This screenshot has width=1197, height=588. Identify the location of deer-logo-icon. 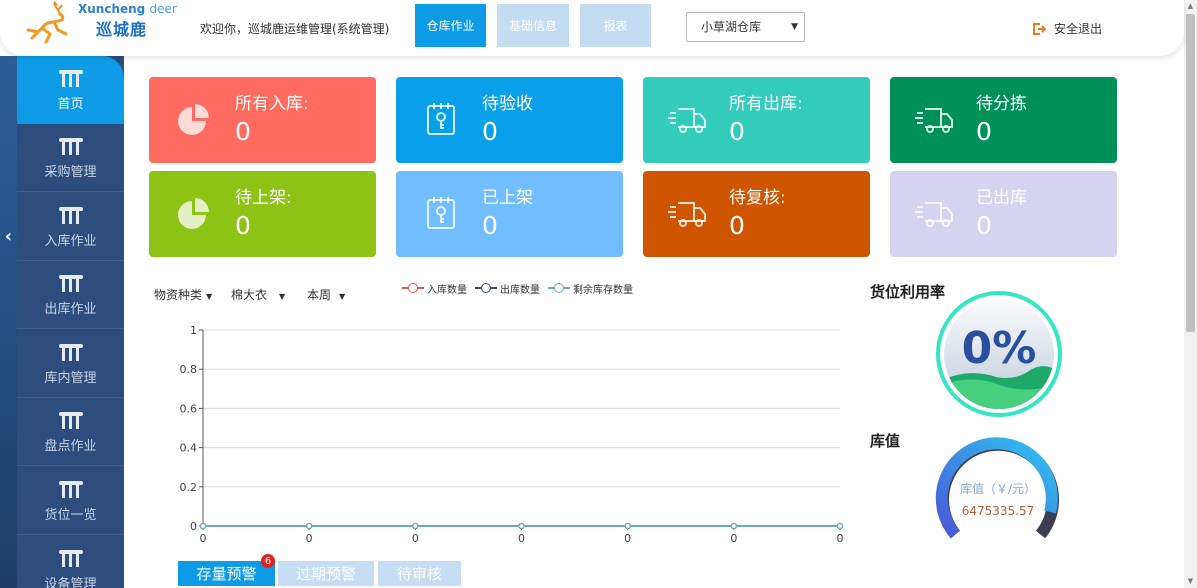
(47, 22).